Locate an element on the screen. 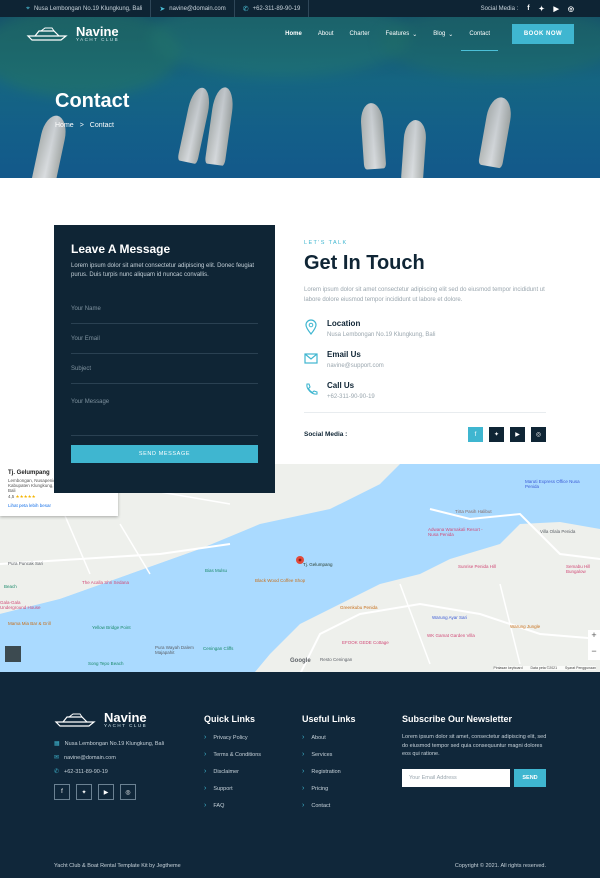 The height and width of the screenshot is (878, 600). footer-link: › Contact is located at coordinates (329, 805).